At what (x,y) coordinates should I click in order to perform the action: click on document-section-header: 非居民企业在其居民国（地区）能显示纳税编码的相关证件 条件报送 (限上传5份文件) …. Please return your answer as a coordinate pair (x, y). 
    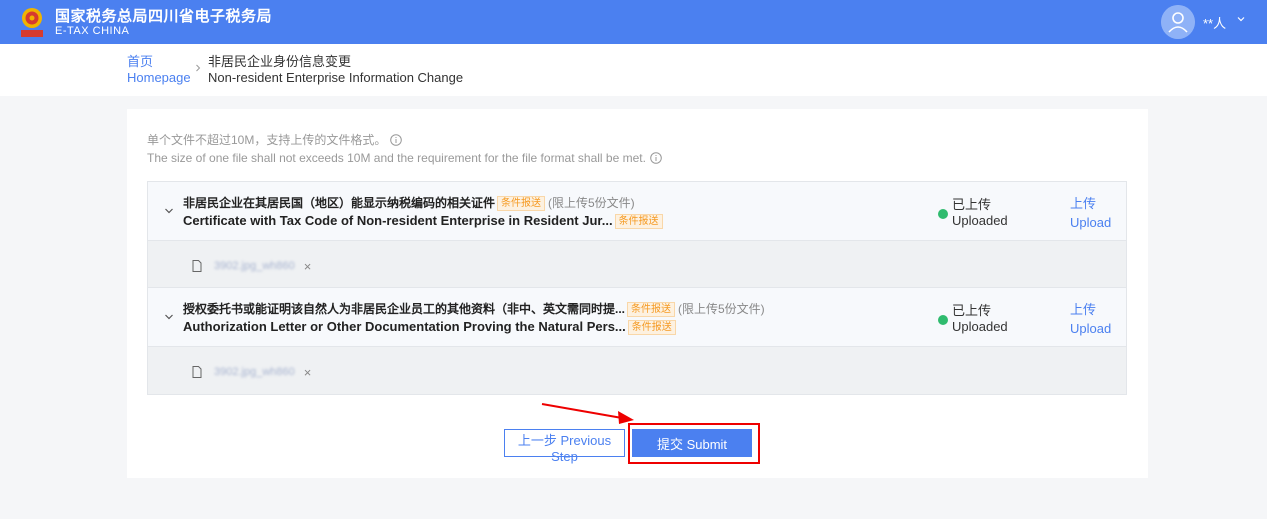
    Looking at the image, I should click on (637, 211).